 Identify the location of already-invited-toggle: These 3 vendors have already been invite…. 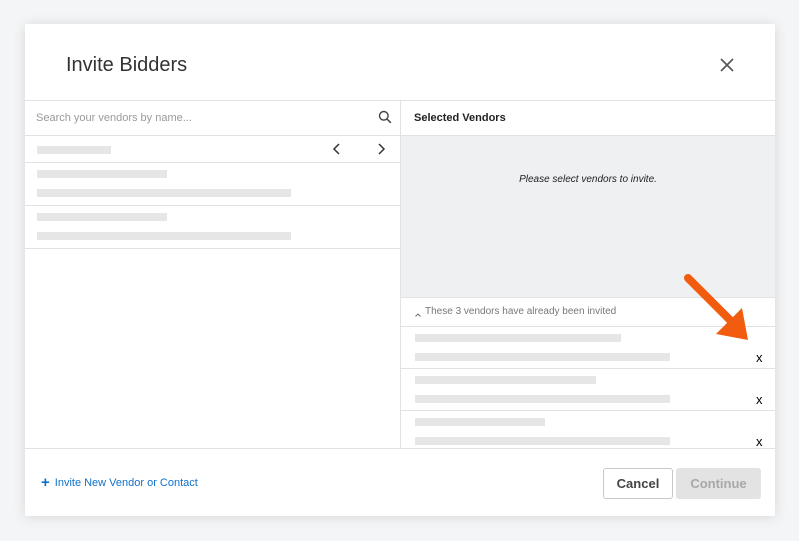
(588, 312).